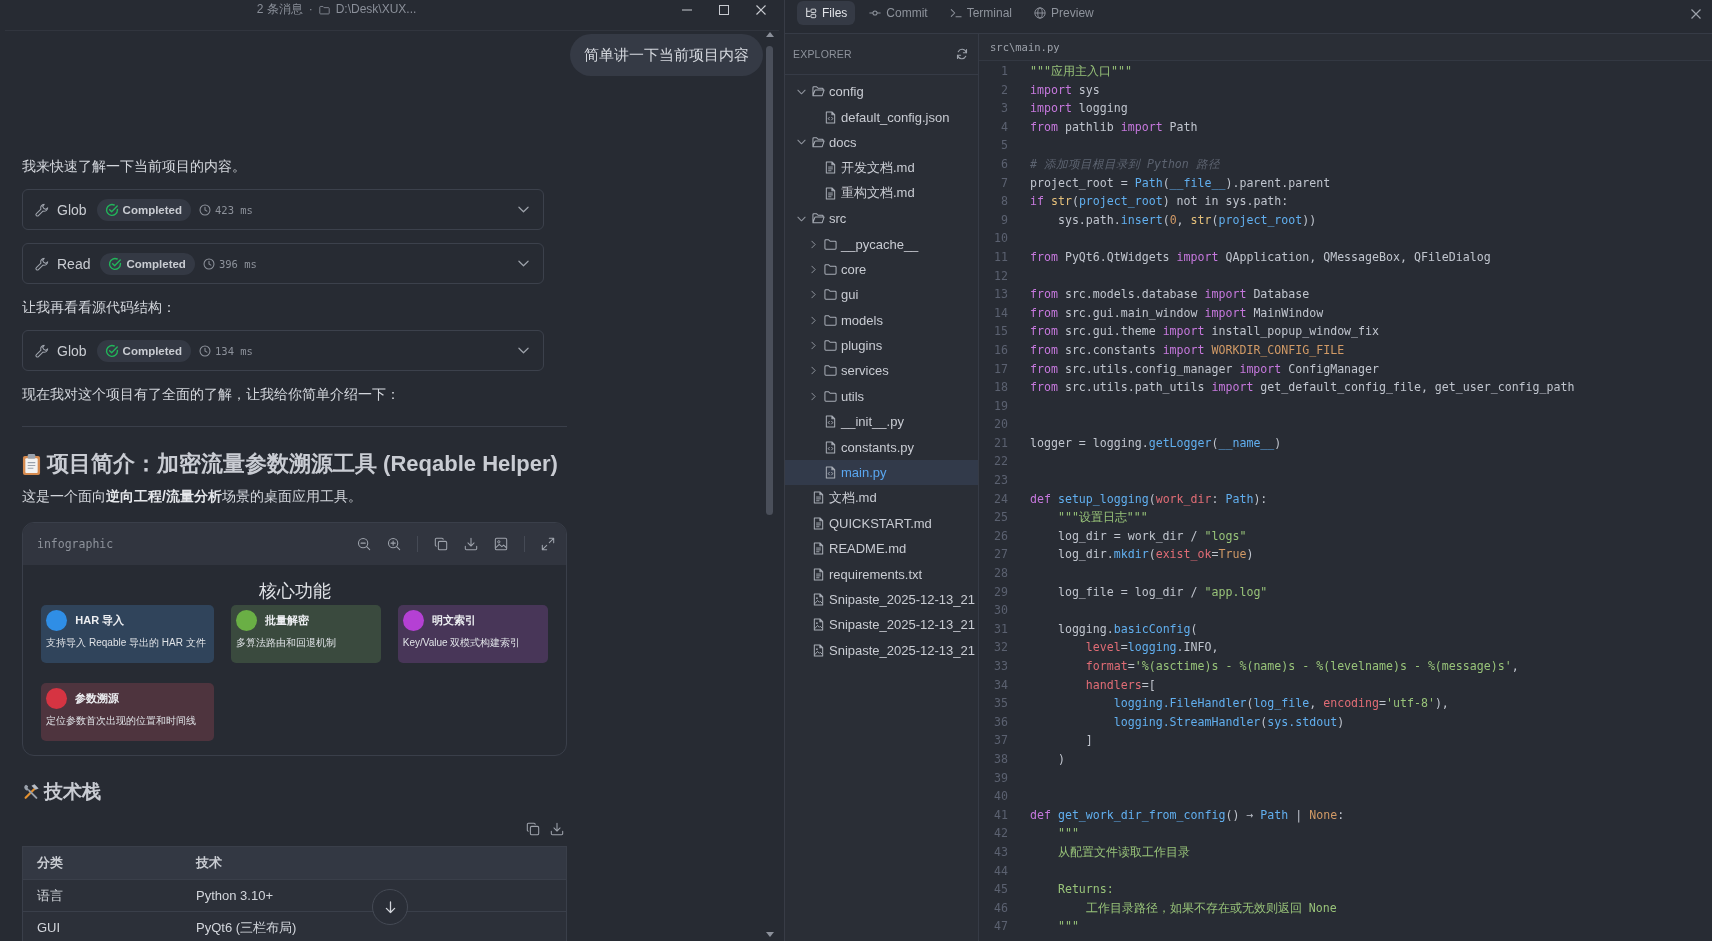  What do you see at coordinates (881, 345) in the screenshot?
I see `tree-item: plugins` at bounding box center [881, 345].